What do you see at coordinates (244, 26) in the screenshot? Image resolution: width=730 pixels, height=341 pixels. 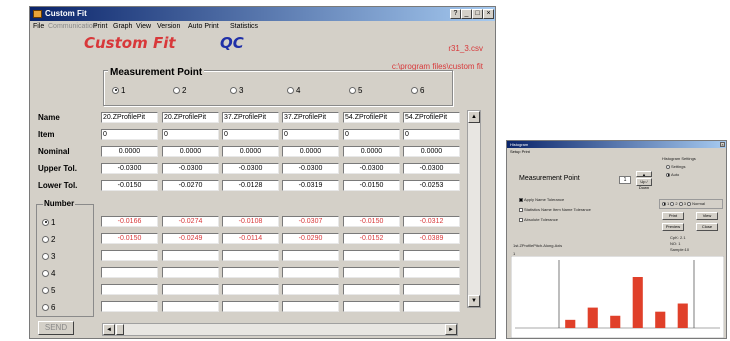 I see `menu-statistics: Statistics` at bounding box center [244, 26].